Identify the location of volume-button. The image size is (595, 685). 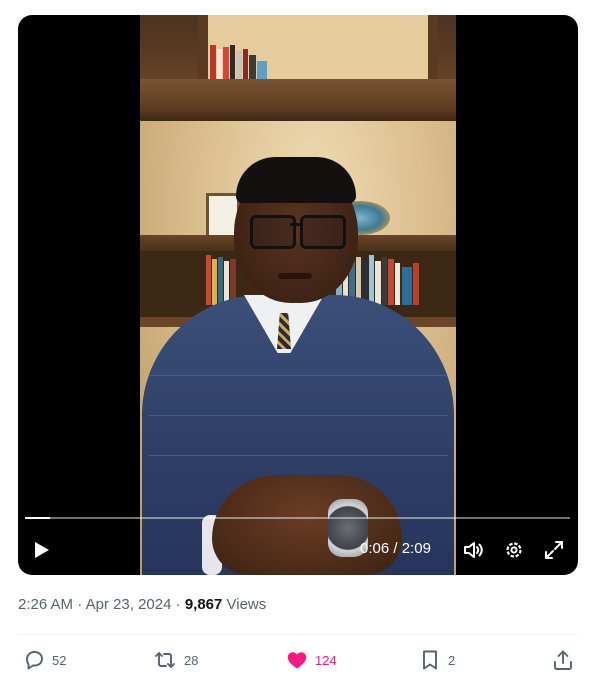
(474, 550).